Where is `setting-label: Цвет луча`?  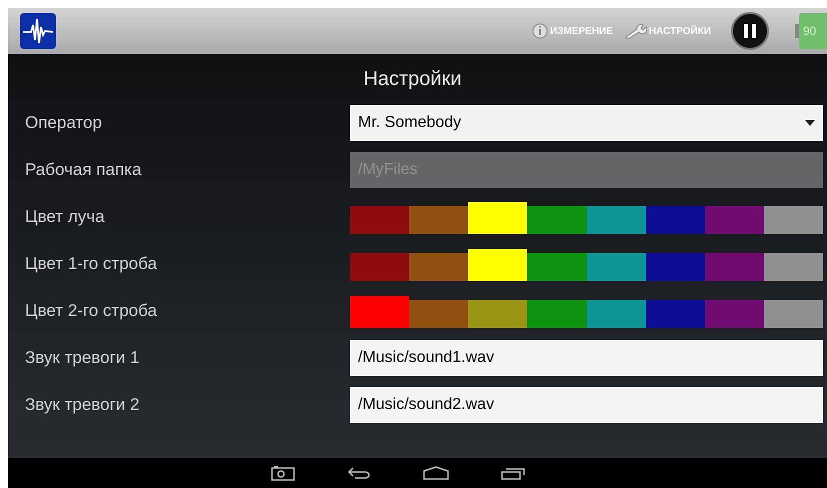 setting-label: Цвет луча is located at coordinates (65, 217).